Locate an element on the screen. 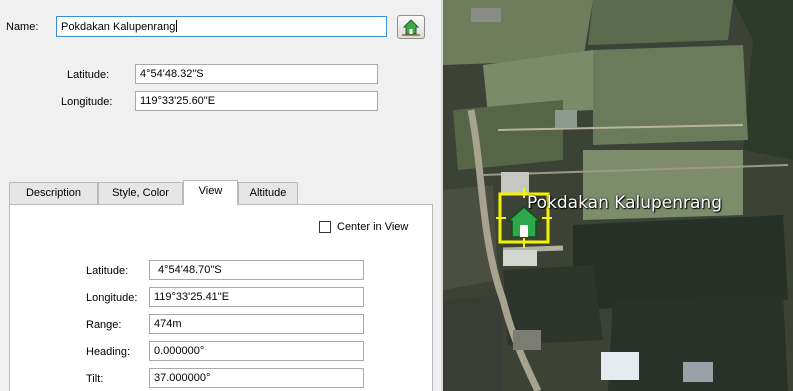 The image size is (793, 391). center-in-view-label: Center in View is located at coordinates (373, 227).